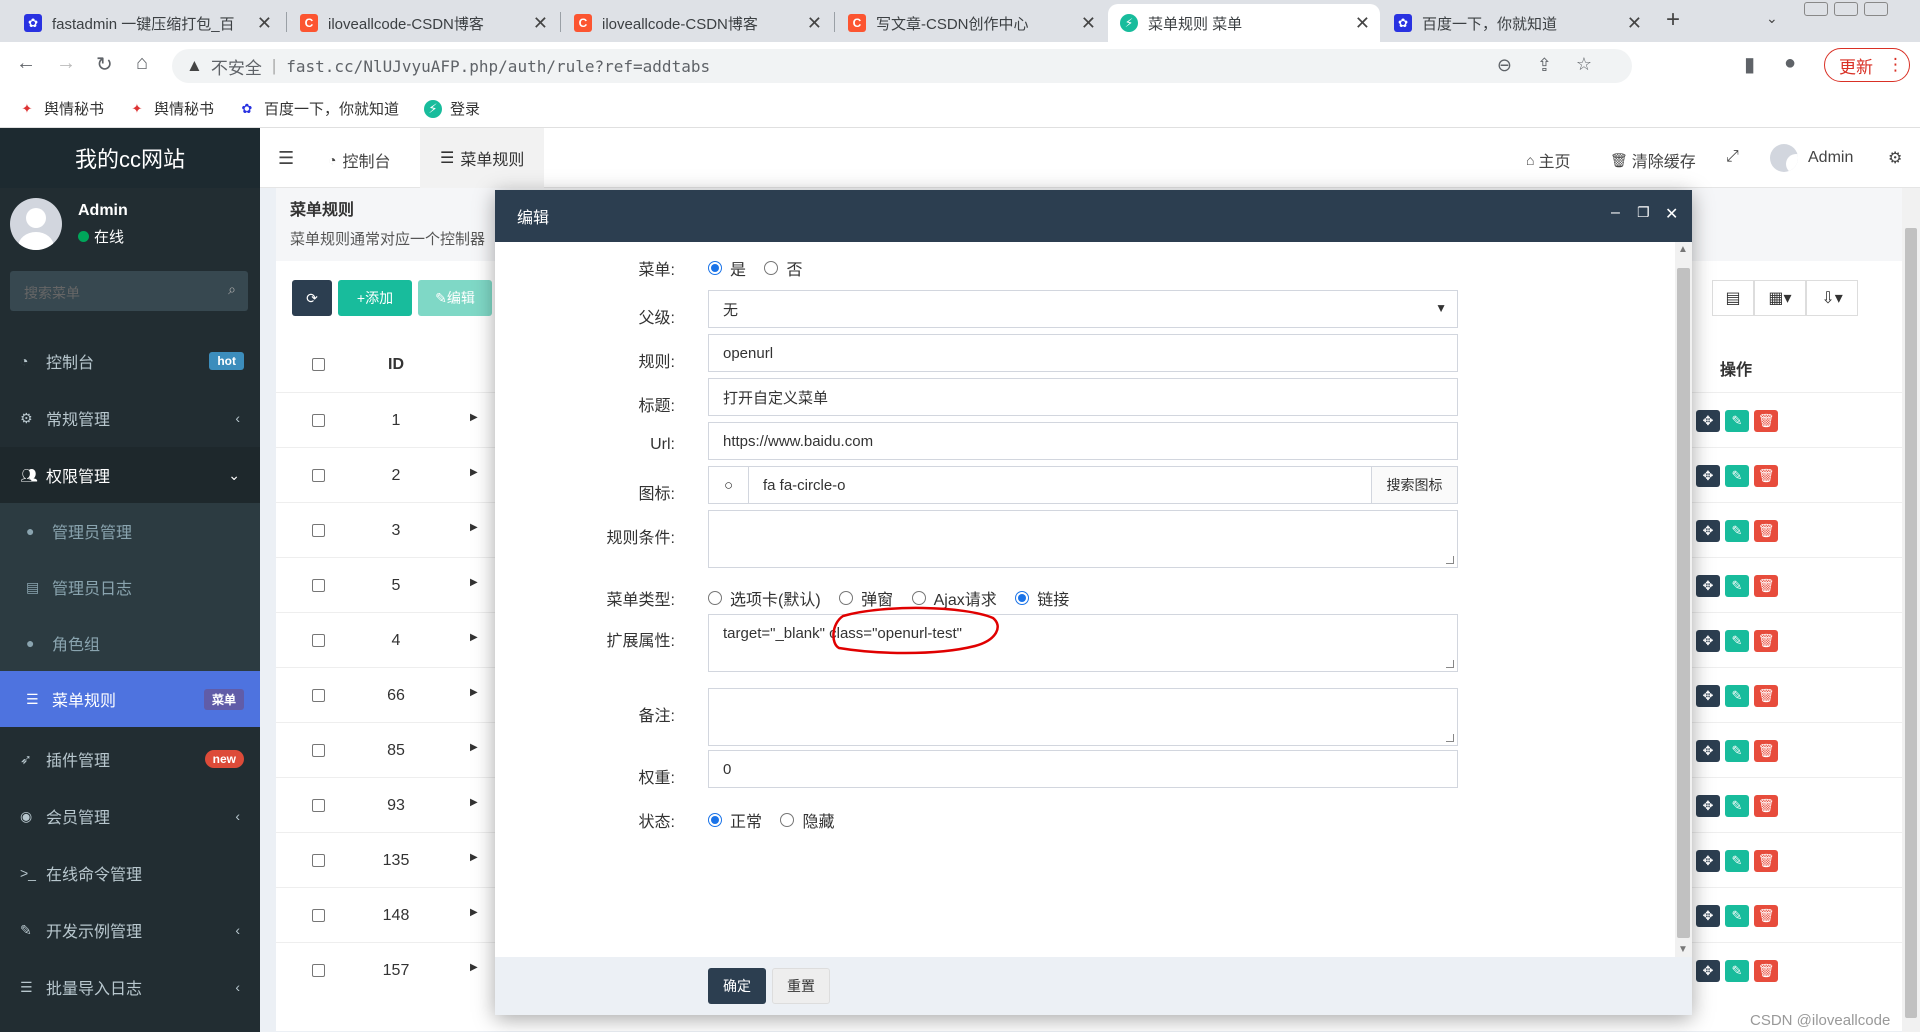  What do you see at coordinates (130, 158) in the screenshot?
I see `site-logo: 我的cc网站` at bounding box center [130, 158].